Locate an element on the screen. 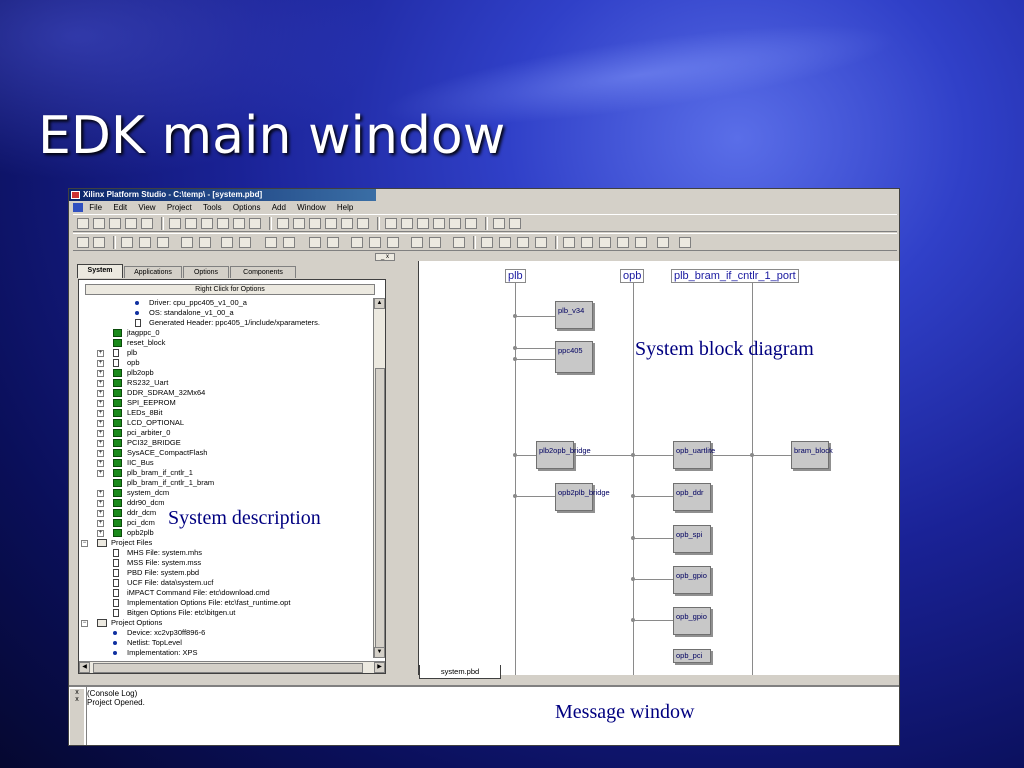  compile-icon is located at coordinates (205, 242).